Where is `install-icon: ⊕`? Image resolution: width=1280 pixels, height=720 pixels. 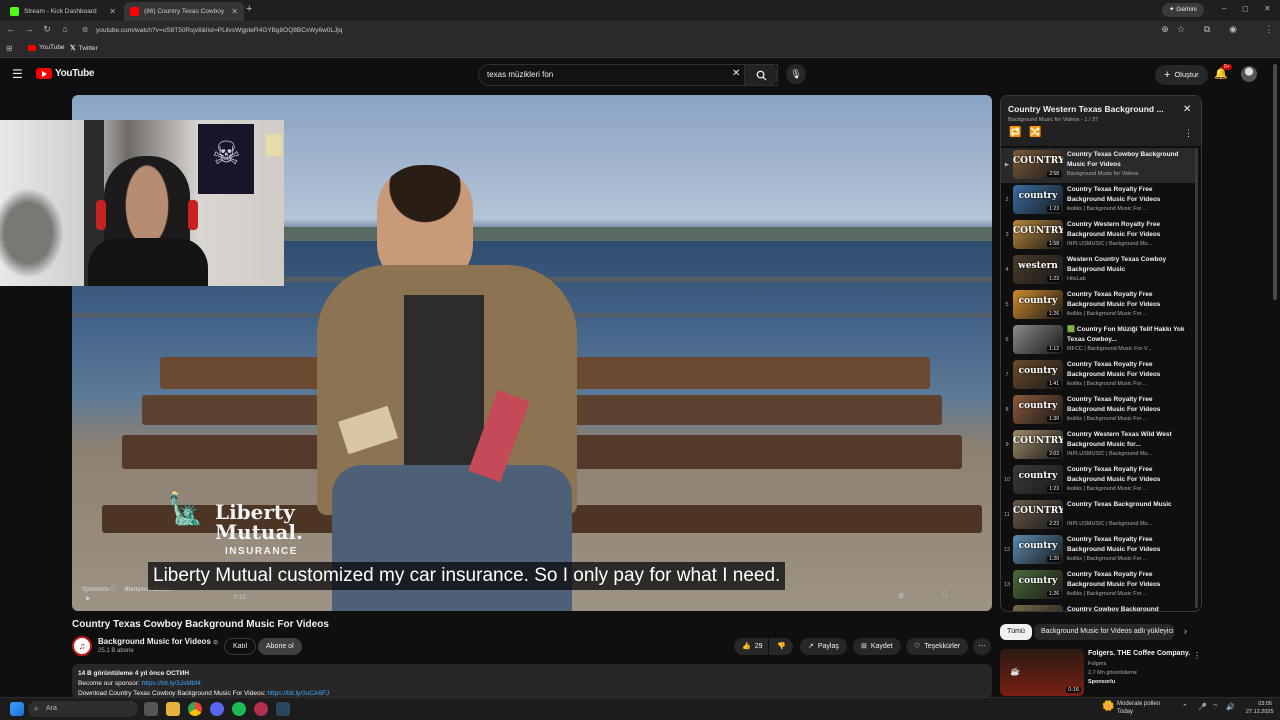
install-icon: ⊕ is located at coordinates (1165, 29).